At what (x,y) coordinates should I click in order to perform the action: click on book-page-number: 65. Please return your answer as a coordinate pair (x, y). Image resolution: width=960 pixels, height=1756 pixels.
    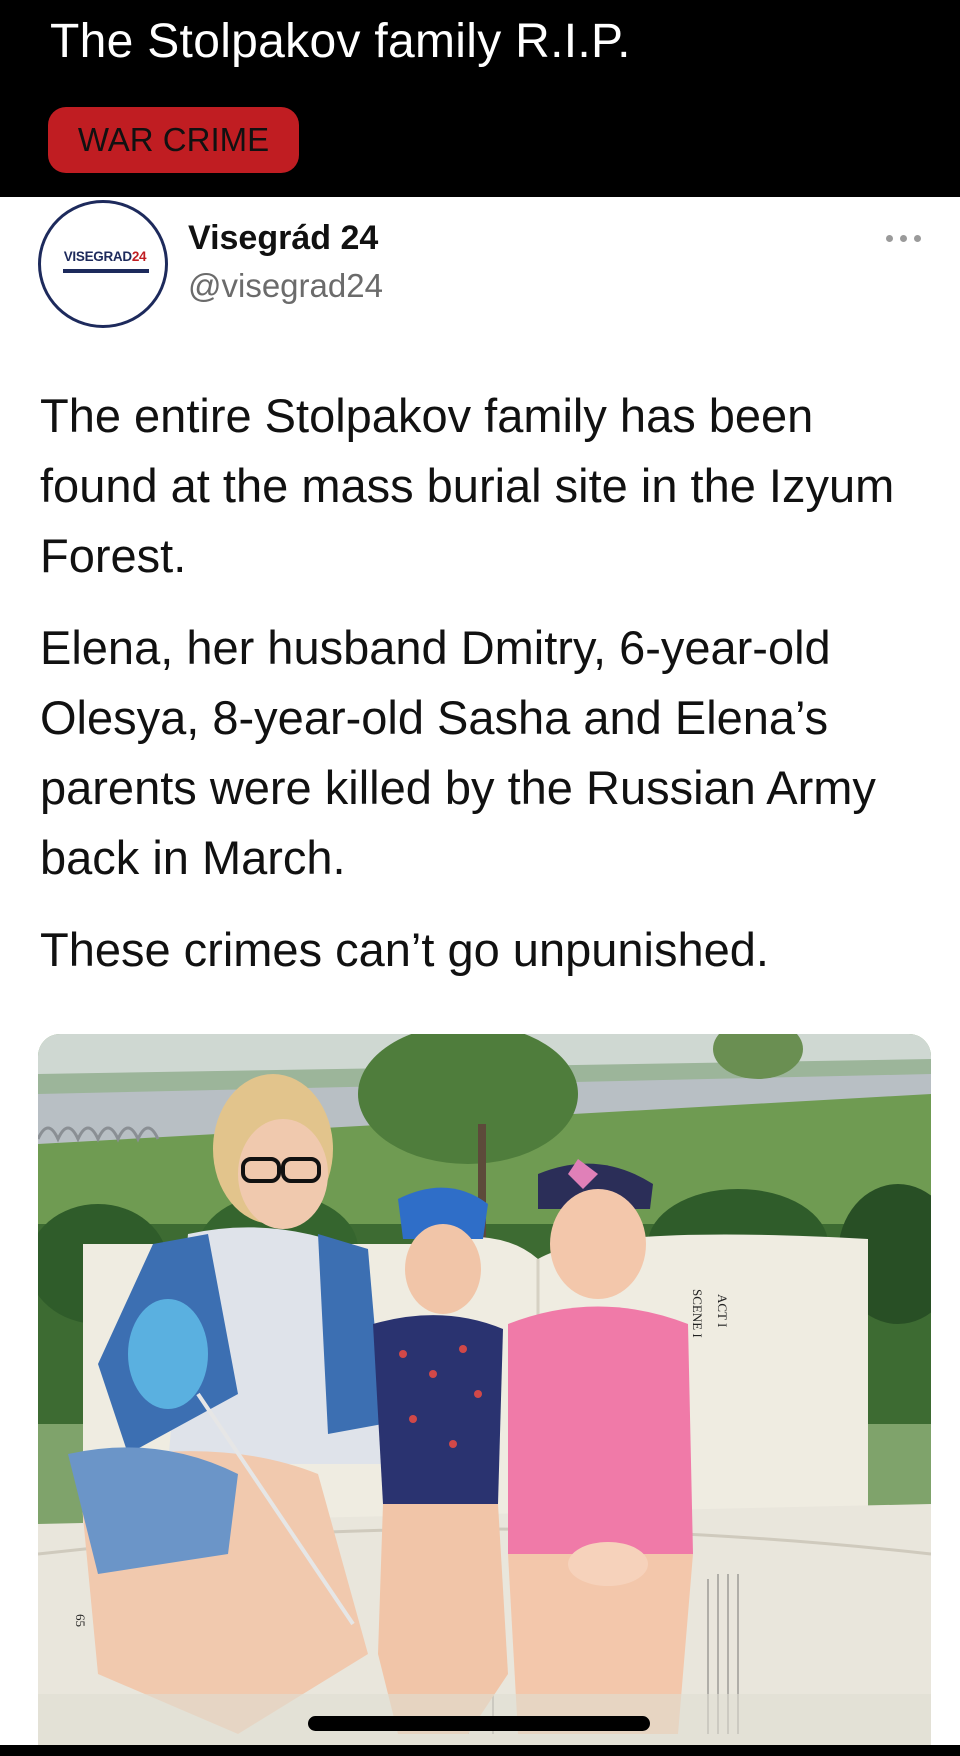
    Looking at the image, I should click on (80, 1620).